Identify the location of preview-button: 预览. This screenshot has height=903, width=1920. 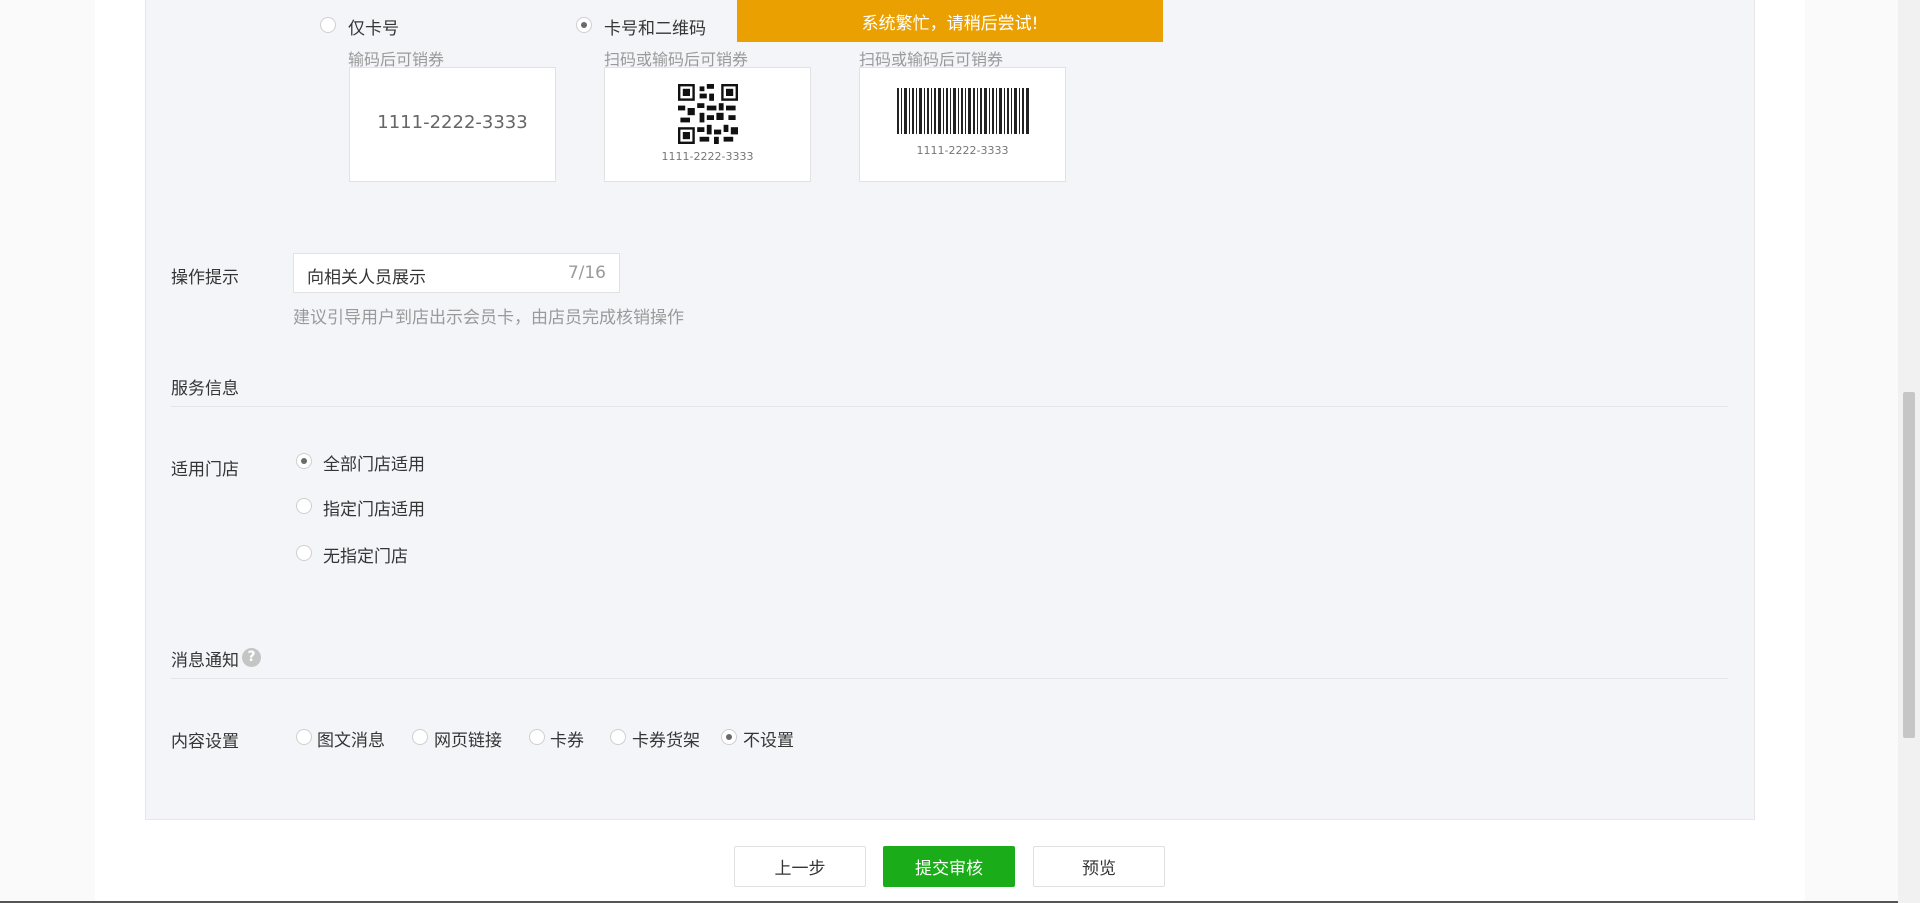
(1099, 866).